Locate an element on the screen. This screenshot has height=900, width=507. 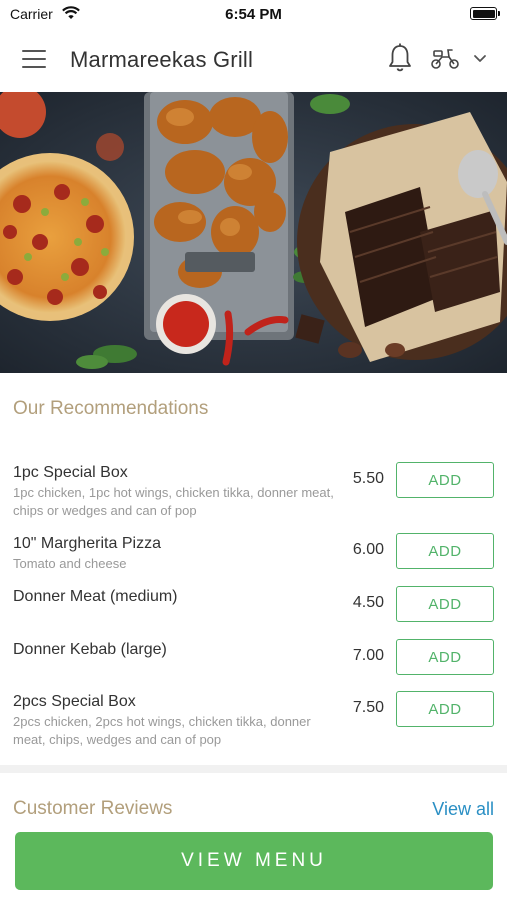
item-name: 10" Margherita Pizza is located at coordinates (87, 543).